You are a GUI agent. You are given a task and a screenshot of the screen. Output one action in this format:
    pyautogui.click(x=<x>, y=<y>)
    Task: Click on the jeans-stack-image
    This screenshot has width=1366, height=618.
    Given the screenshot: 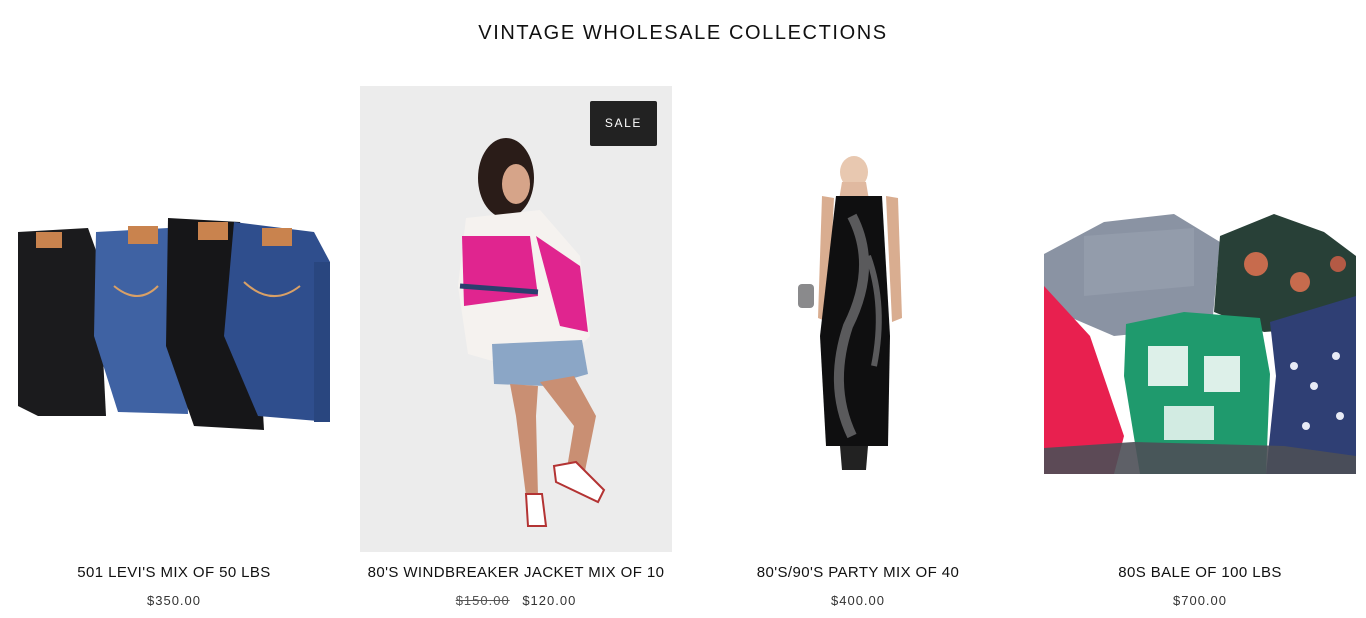 What is the action you would take?
    pyautogui.click(x=174, y=324)
    